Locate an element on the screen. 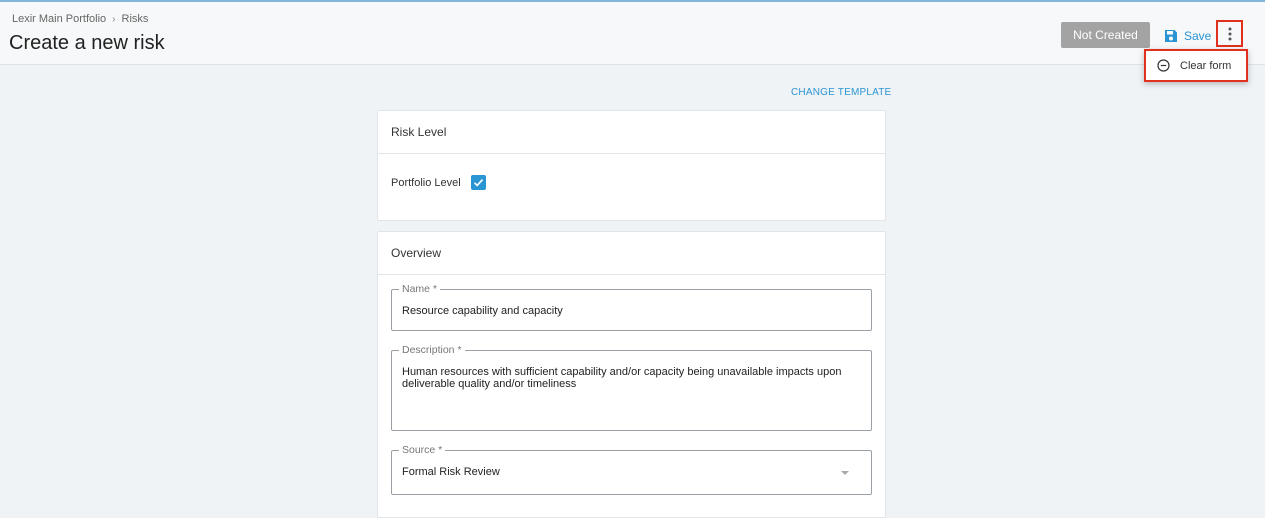 The image size is (1265, 518). portfolio-level-row: Portfolio Level is located at coordinates (438, 182).